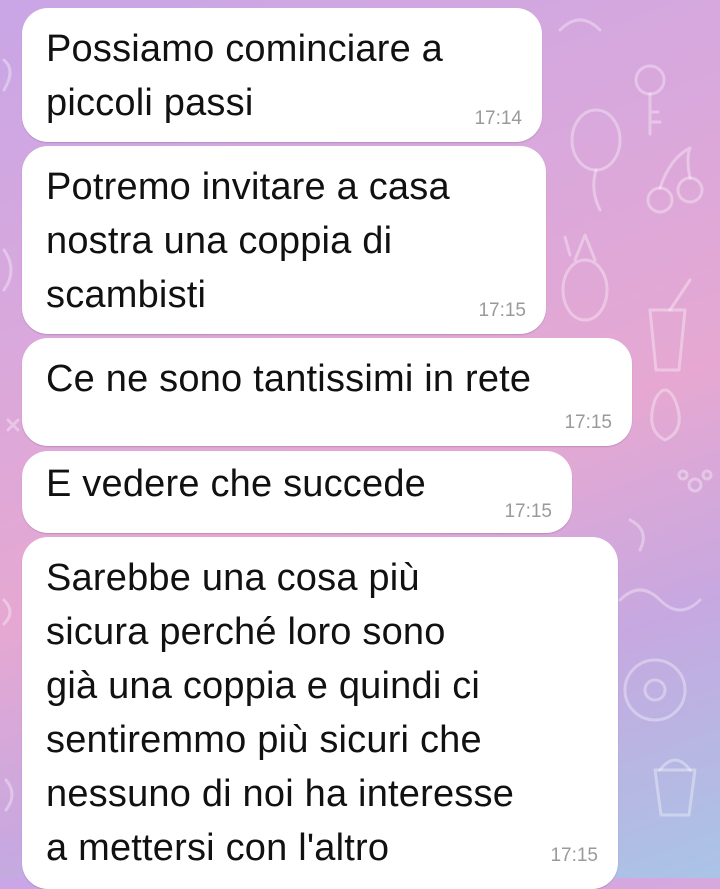 The height and width of the screenshot is (889, 720). I want to click on message-bubble: E vedere che succede 17:15, so click(297, 492).